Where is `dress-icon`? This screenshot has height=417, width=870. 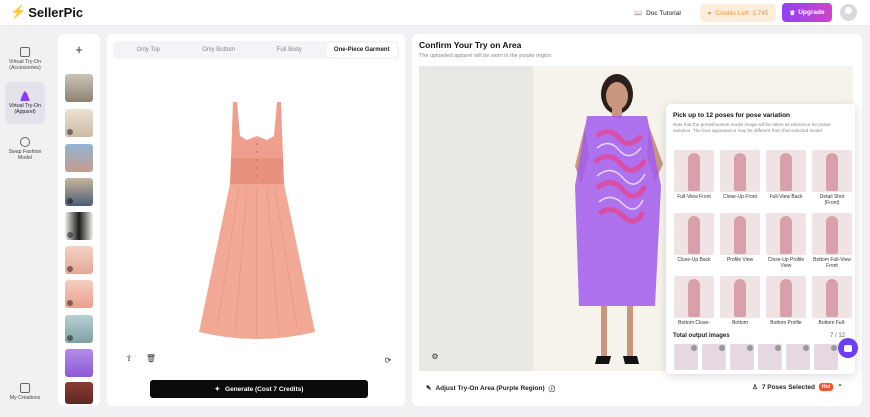
dress-icon is located at coordinates (25, 96).